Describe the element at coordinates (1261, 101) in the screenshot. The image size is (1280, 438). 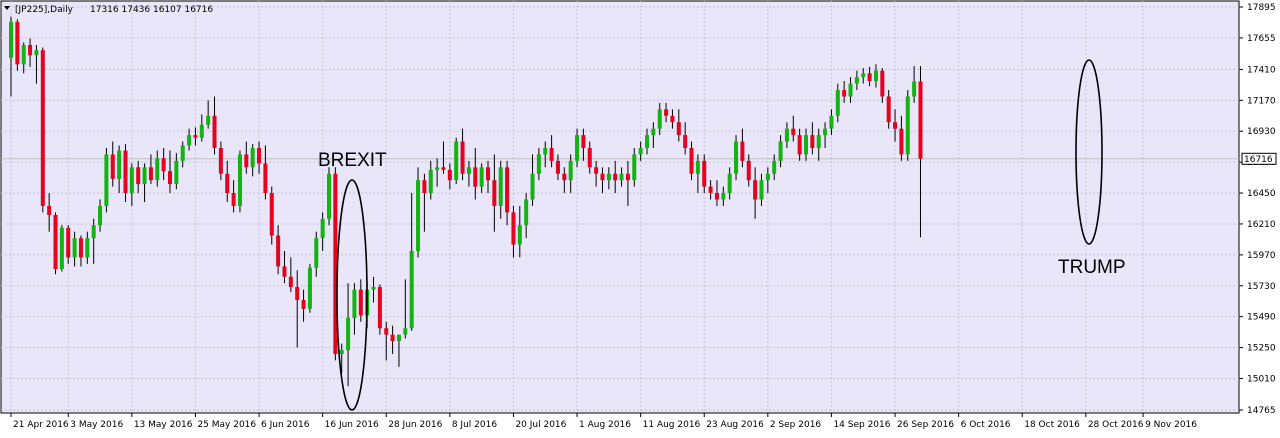
I see `y-tick-label: 17170` at that location.